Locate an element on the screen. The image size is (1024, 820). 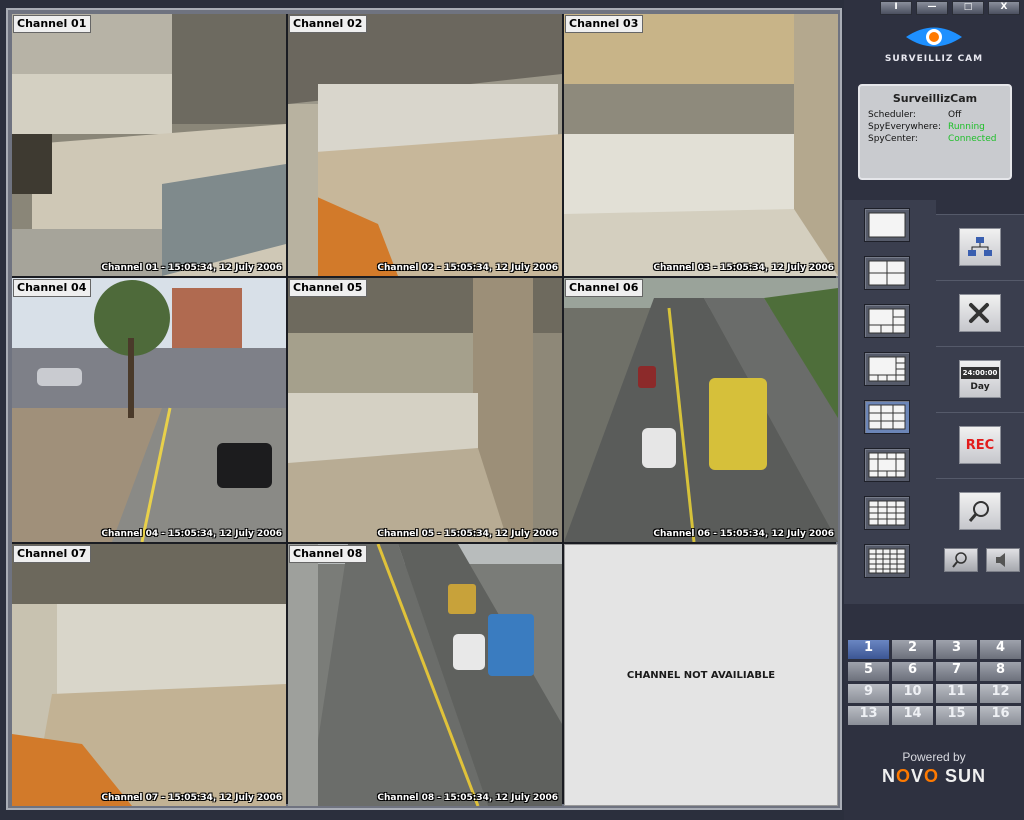
layout-1plus12-icon is located at coordinates (887, 465).